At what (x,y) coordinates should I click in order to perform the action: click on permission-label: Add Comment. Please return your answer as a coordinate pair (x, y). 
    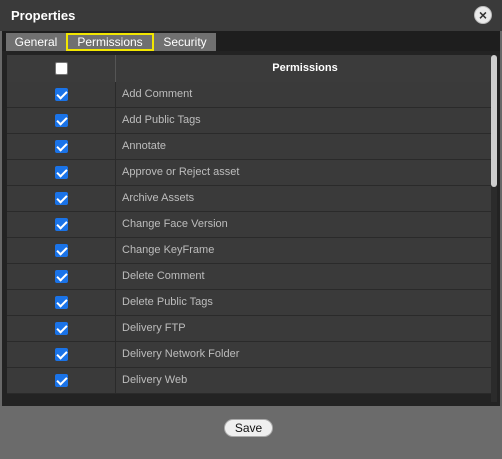
    Looking at the image, I should click on (157, 94).